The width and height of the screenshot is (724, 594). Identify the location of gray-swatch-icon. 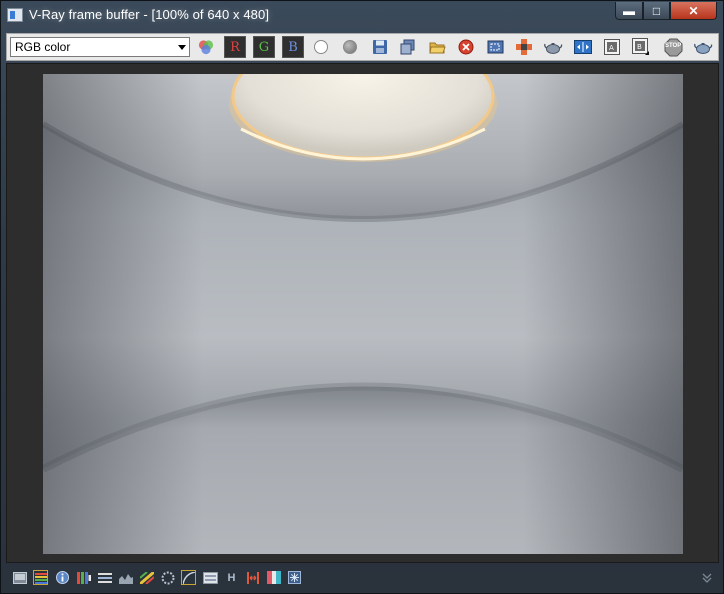
(350, 47).